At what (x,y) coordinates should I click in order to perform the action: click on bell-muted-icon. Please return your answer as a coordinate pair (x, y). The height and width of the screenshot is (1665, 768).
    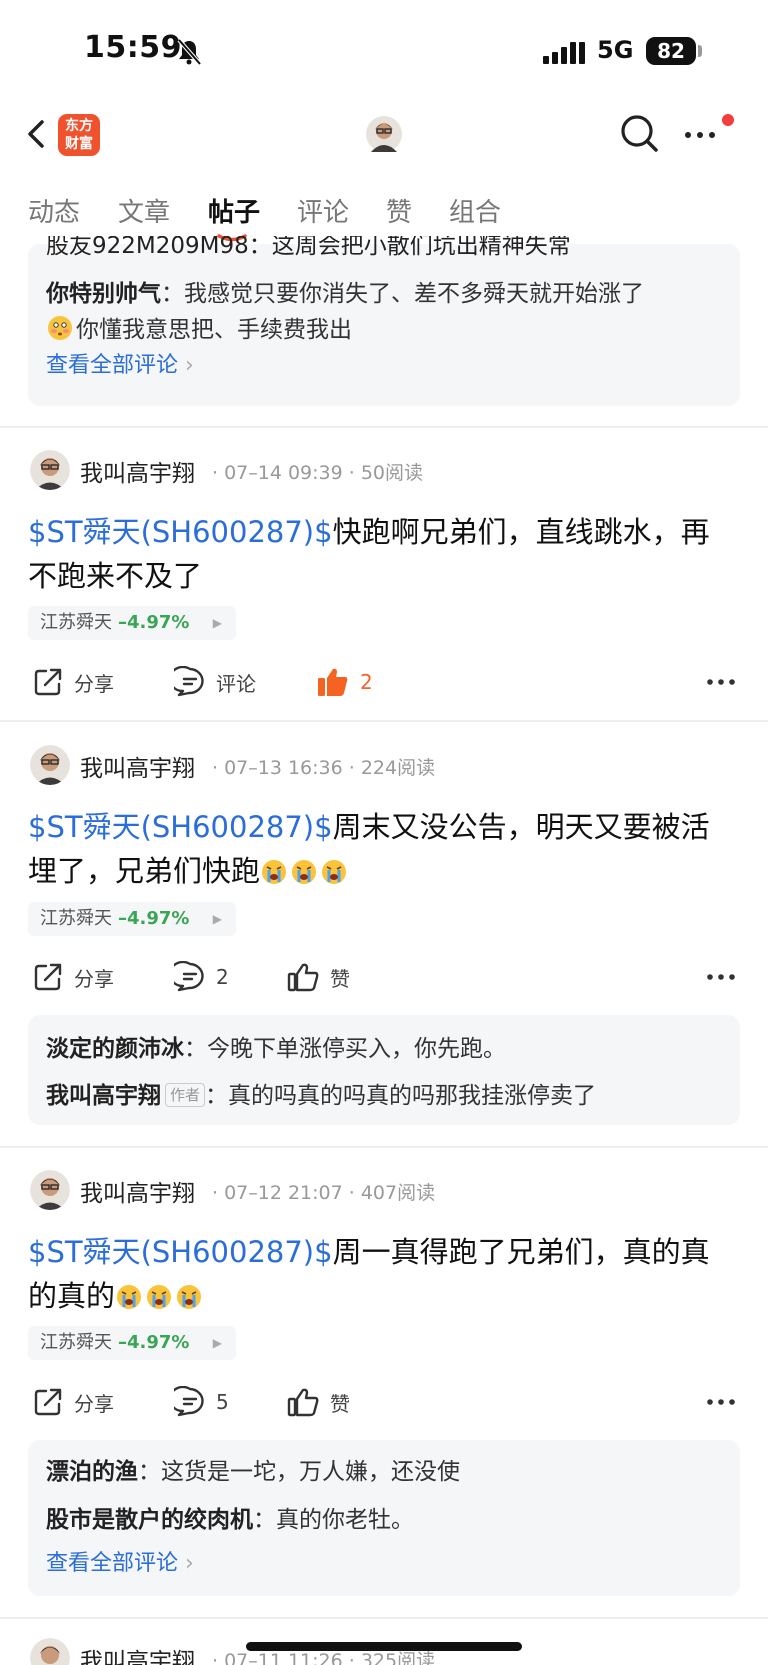
    Looking at the image, I should click on (189, 52).